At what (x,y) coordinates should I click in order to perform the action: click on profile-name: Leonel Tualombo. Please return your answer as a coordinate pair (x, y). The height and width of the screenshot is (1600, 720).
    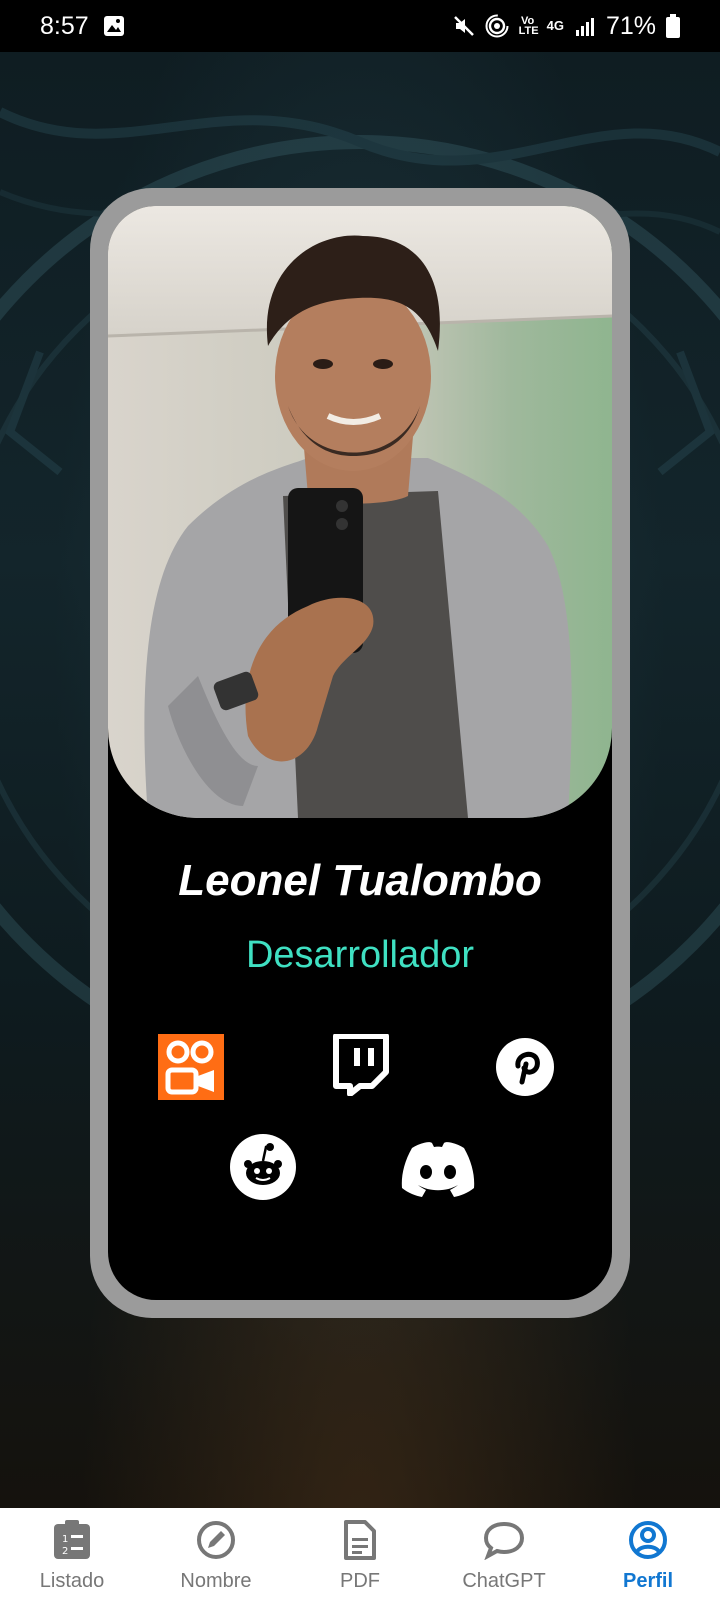
    Looking at the image, I should click on (360, 880).